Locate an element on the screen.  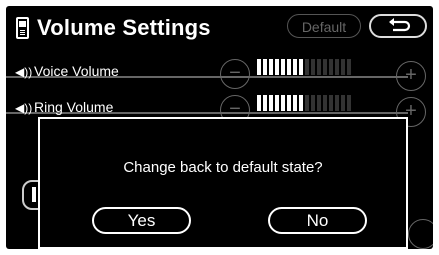
default-button: Default is located at coordinates (324, 26).